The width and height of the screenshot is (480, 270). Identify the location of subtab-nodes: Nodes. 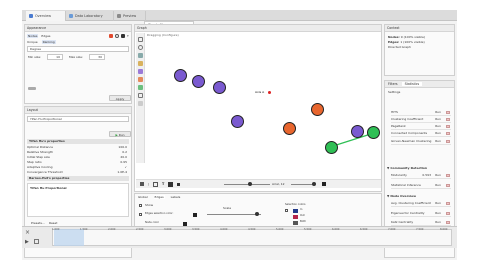
(33, 36).